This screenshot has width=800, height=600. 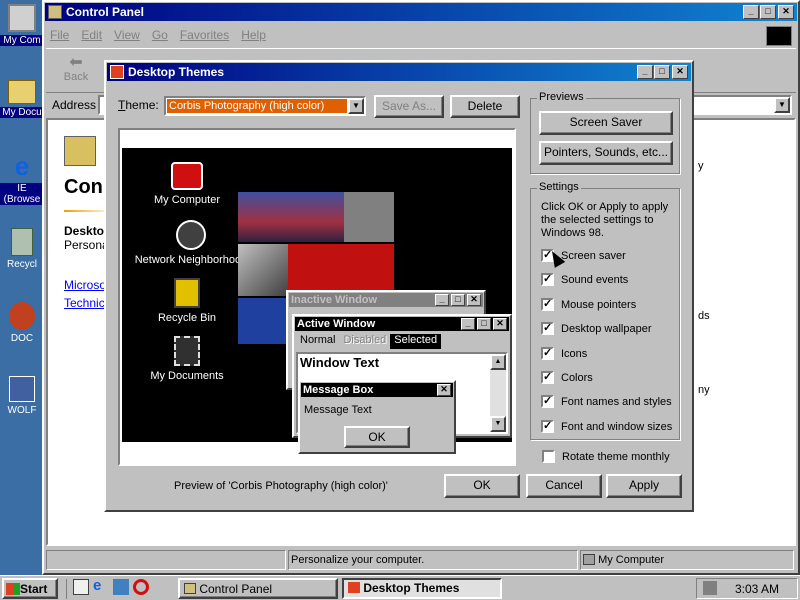 I want to click on menu-file: File, so click(x=59, y=37).